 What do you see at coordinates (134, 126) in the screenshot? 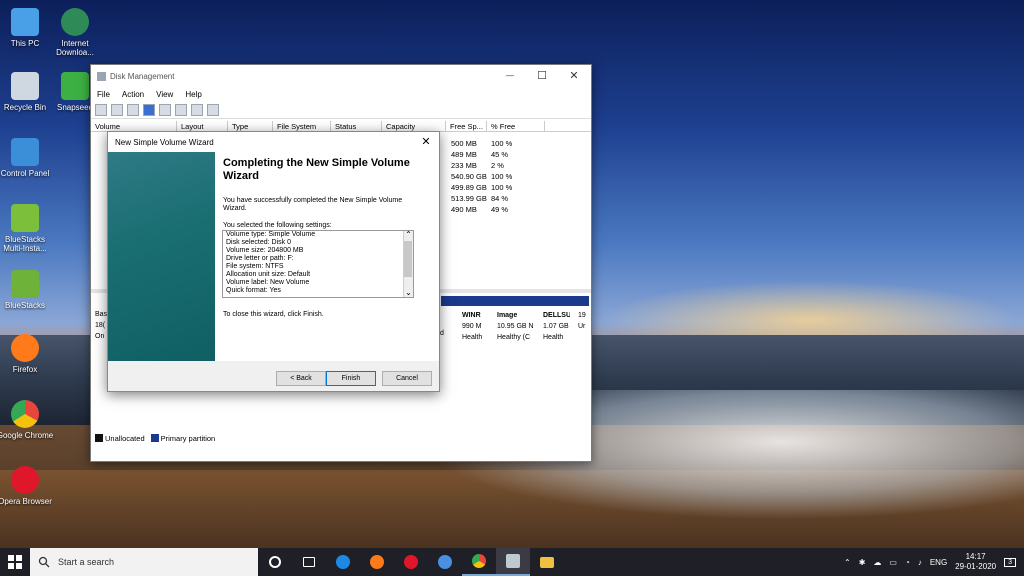
I see `col-volume: Volume` at bounding box center [134, 126].